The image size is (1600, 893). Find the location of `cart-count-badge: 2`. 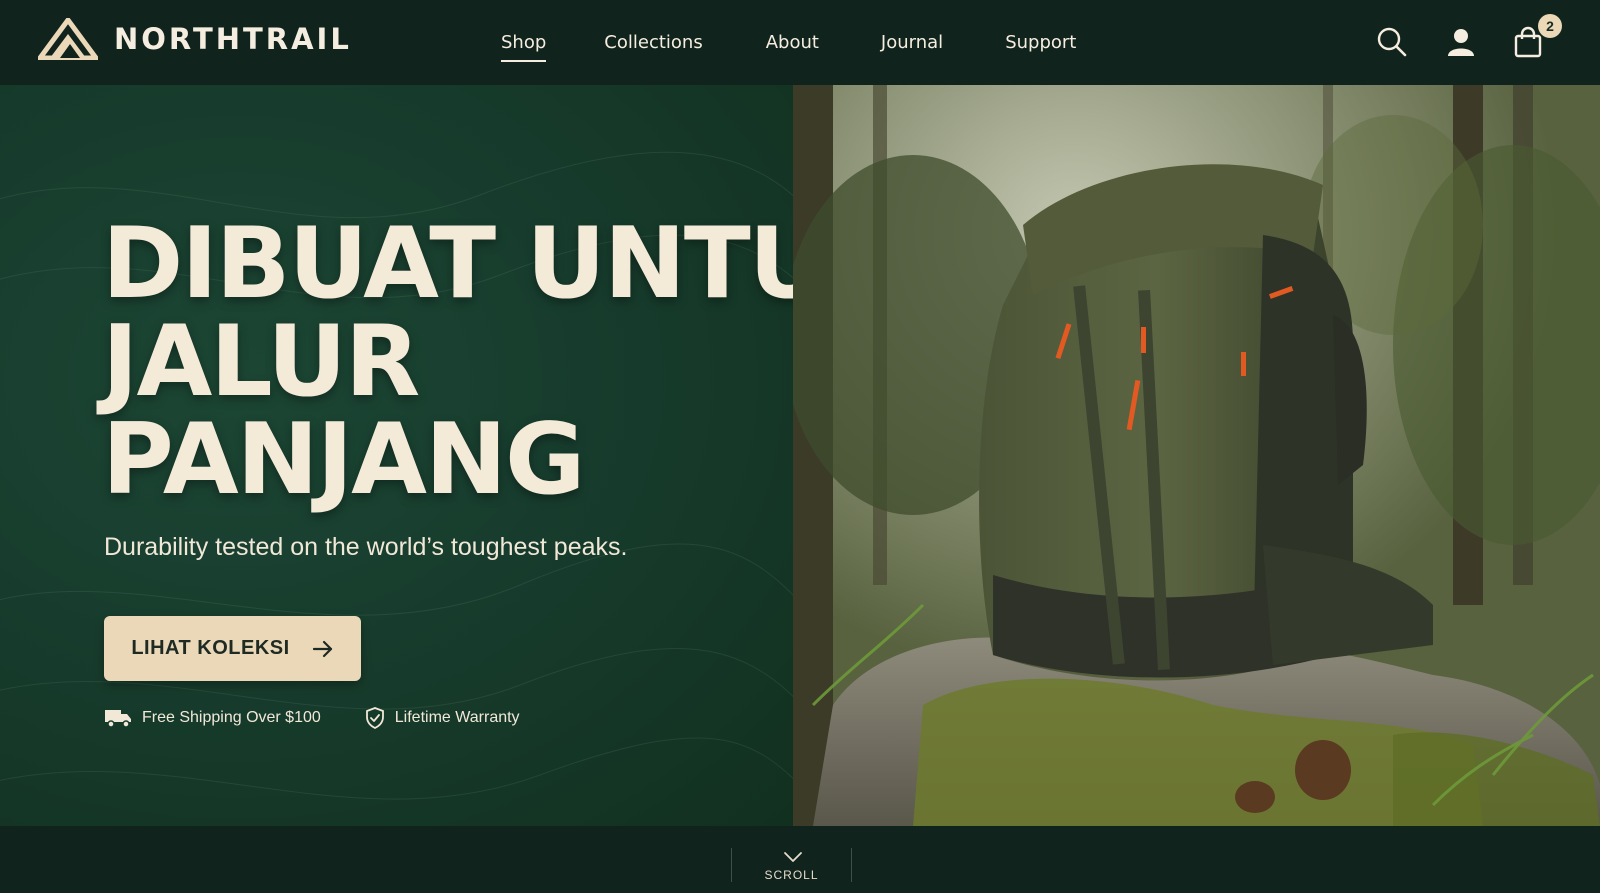

cart-count-badge: 2 is located at coordinates (1550, 26).